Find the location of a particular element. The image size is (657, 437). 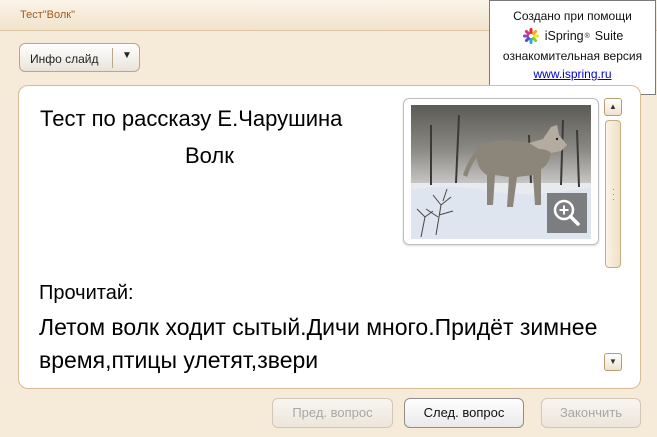

scroll-thumb: · · · is located at coordinates (613, 194).